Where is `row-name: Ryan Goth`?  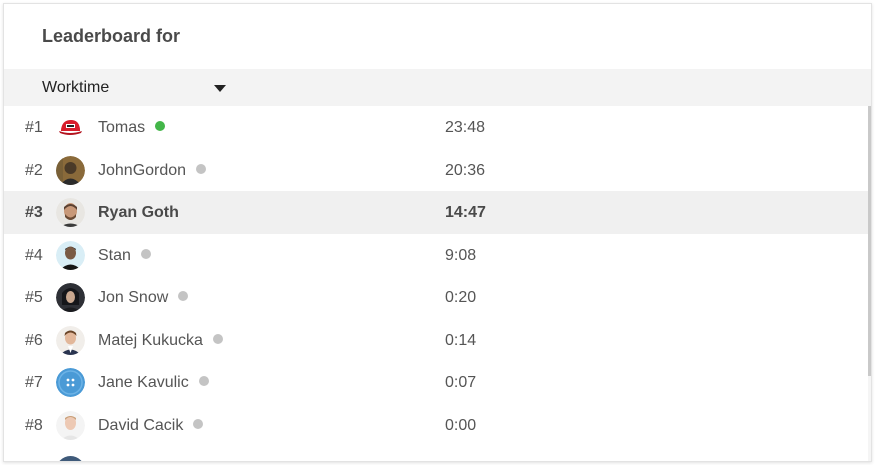
row-name: Ryan Goth is located at coordinates (138, 212).